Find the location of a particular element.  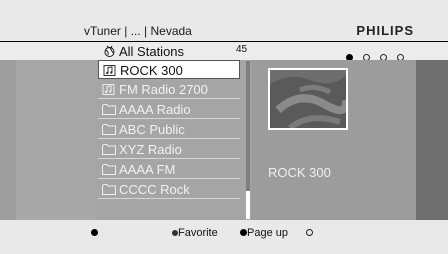

list-item-label: XYZ Radio is located at coordinates (150, 149).